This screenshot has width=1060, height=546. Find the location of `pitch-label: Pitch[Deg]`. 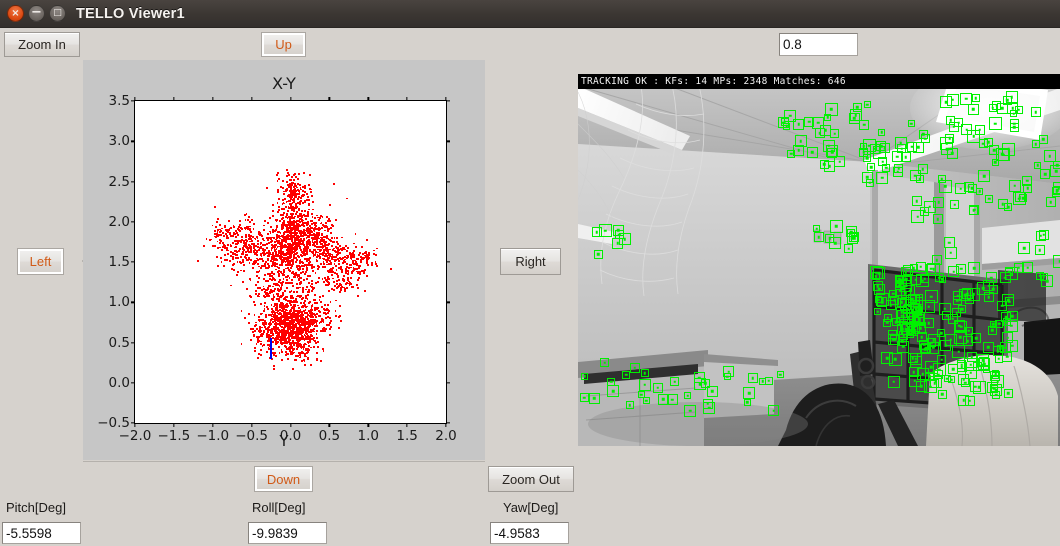

pitch-label: Pitch[Deg] is located at coordinates (36, 507).